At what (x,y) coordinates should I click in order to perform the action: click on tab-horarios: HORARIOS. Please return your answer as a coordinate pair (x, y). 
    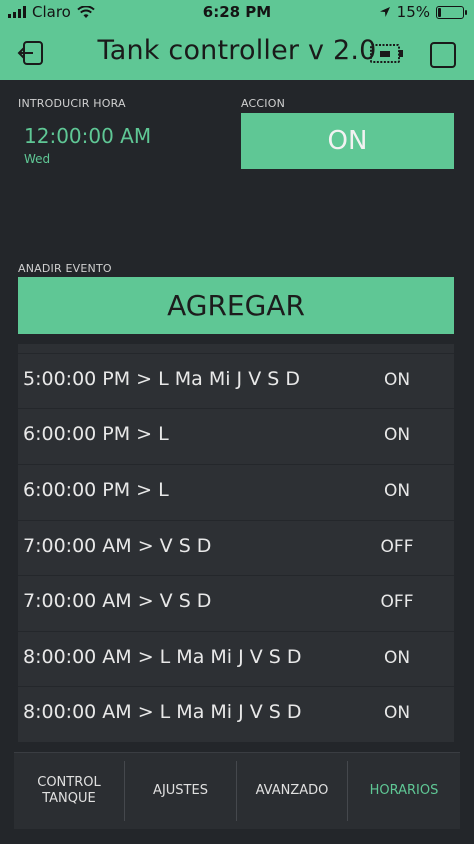
    Looking at the image, I should click on (404, 791).